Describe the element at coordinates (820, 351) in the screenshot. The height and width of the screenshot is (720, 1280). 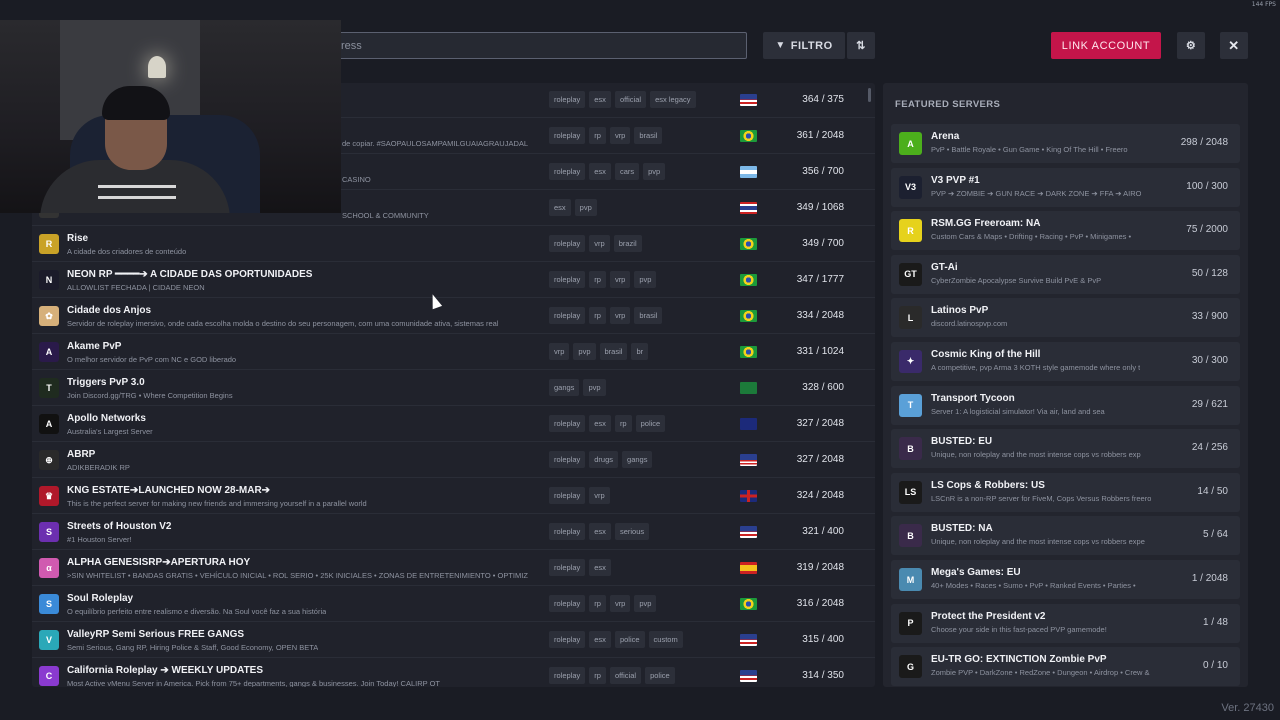
I see `player-count: 331 / 1024` at that location.